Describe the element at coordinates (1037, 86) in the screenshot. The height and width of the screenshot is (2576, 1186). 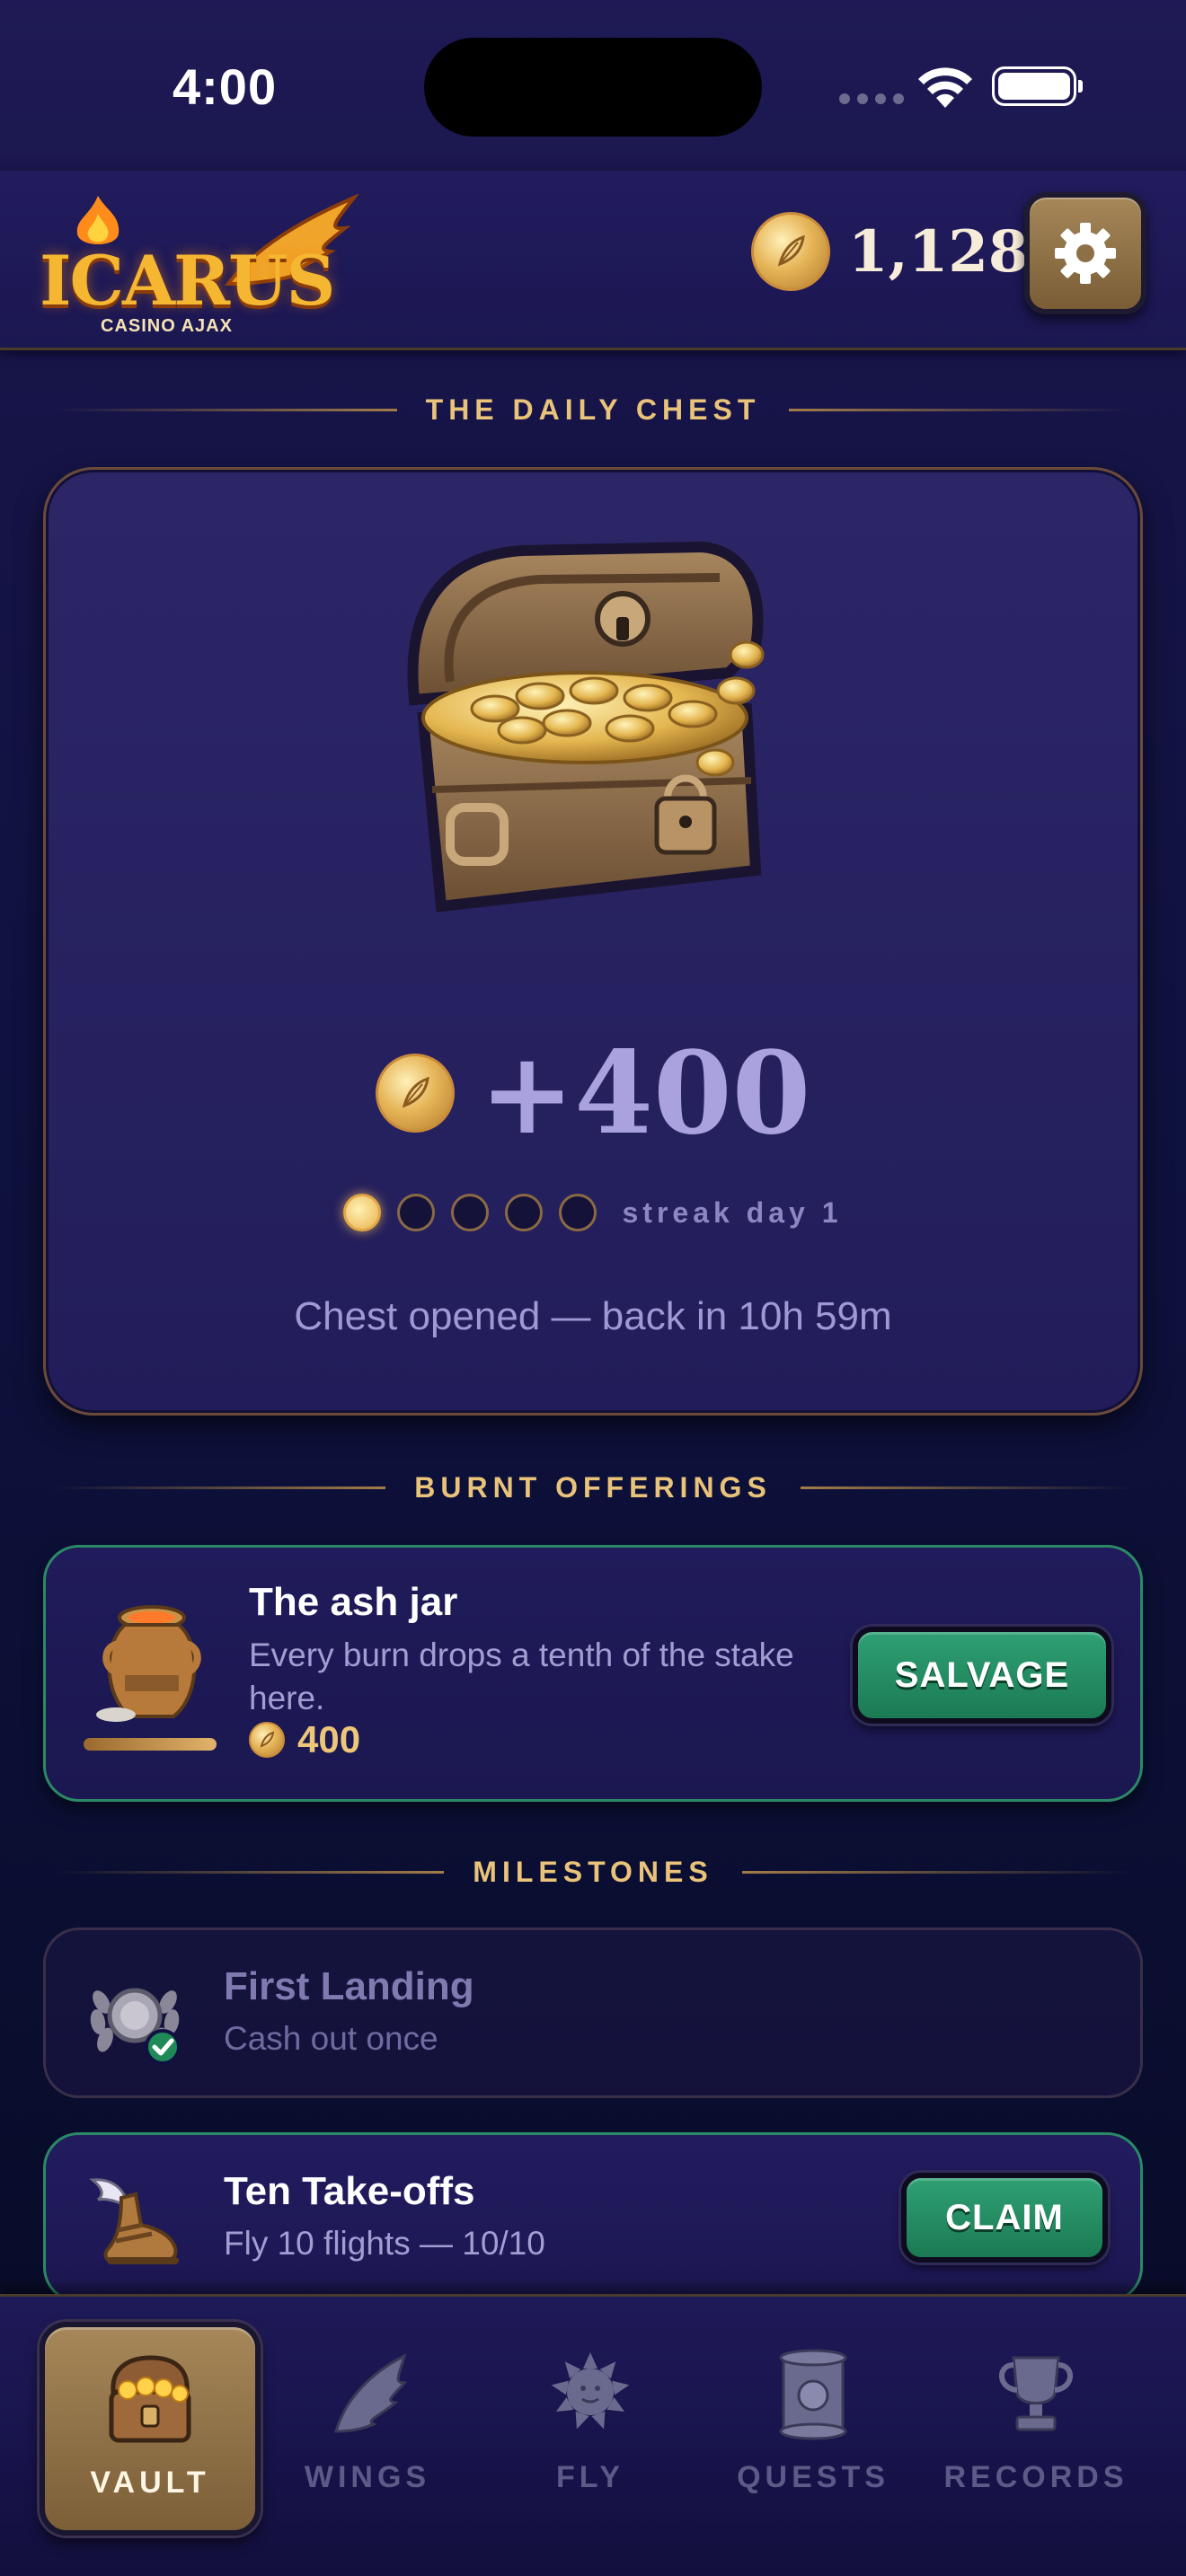
I see `battery-icon` at that location.